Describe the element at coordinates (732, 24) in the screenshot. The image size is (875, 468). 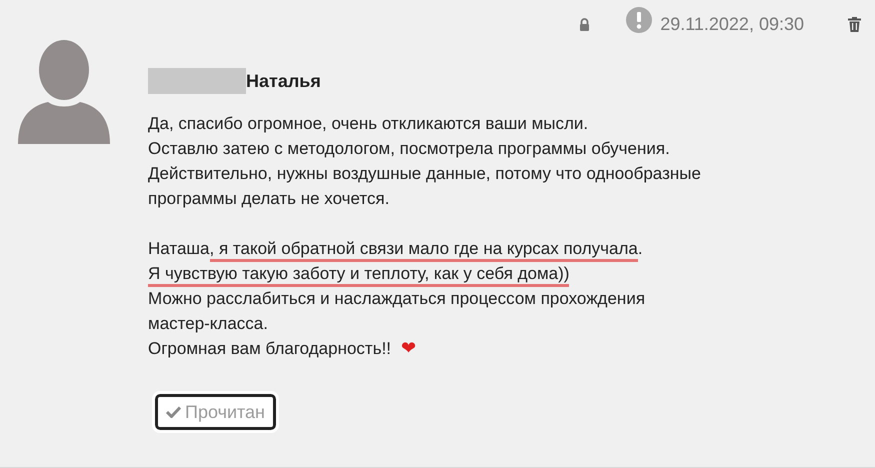
I see `timestamp: 29.11.2022, 09:30` at that location.